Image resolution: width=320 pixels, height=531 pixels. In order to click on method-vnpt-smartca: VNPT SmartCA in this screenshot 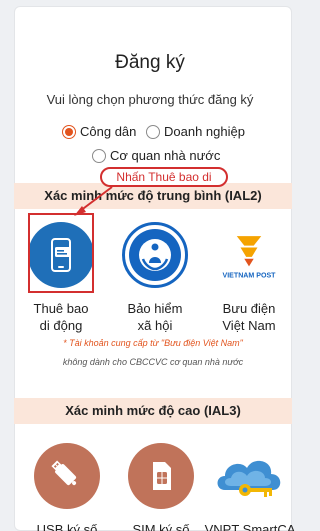, I will do `click(250, 487)`.